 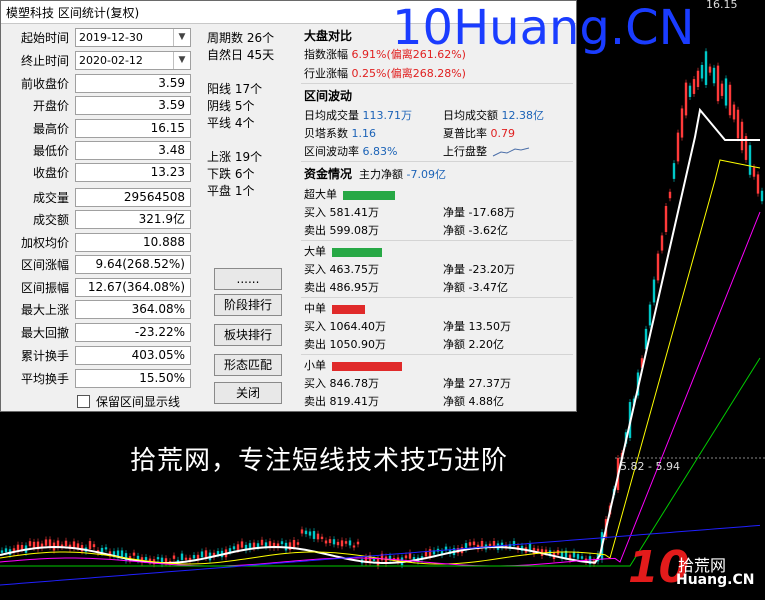 I want to click on caption-text: 拾荒网，专注短线技术技巧进阶, so click(x=319, y=461).